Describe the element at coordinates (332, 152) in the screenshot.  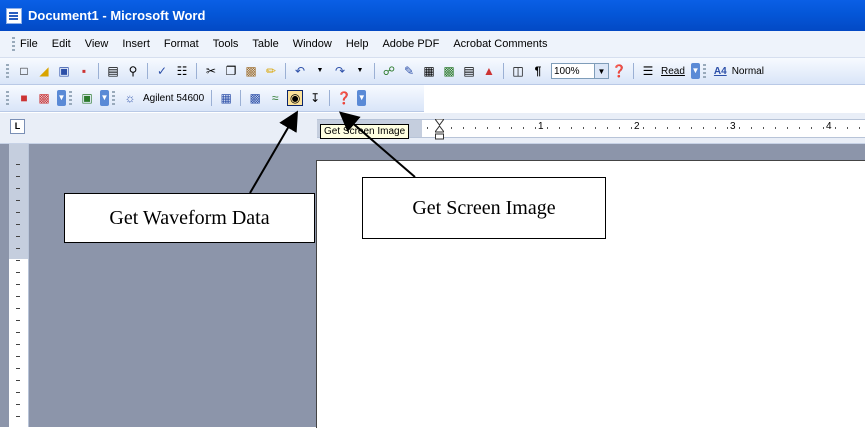
I see `annotation-arrows` at that location.